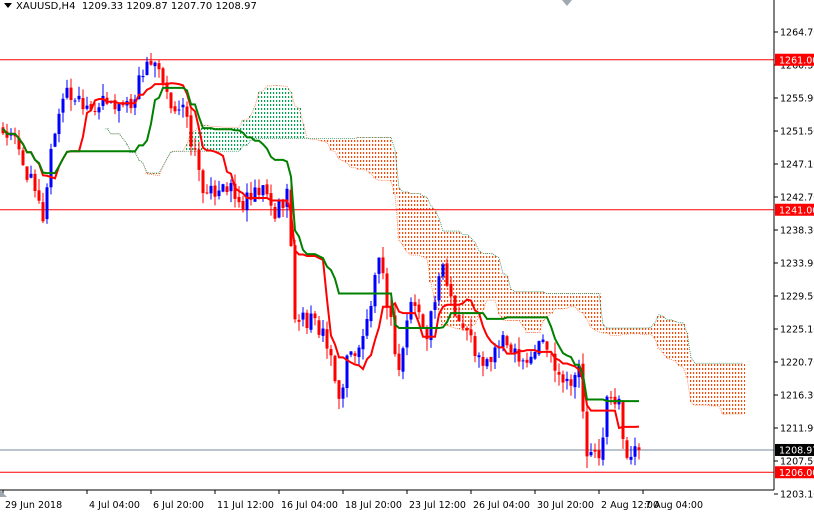  What do you see at coordinates (8, 5) in the screenshot?
I see `dropdown-triangle-icon` at bounding box center [8, 5].